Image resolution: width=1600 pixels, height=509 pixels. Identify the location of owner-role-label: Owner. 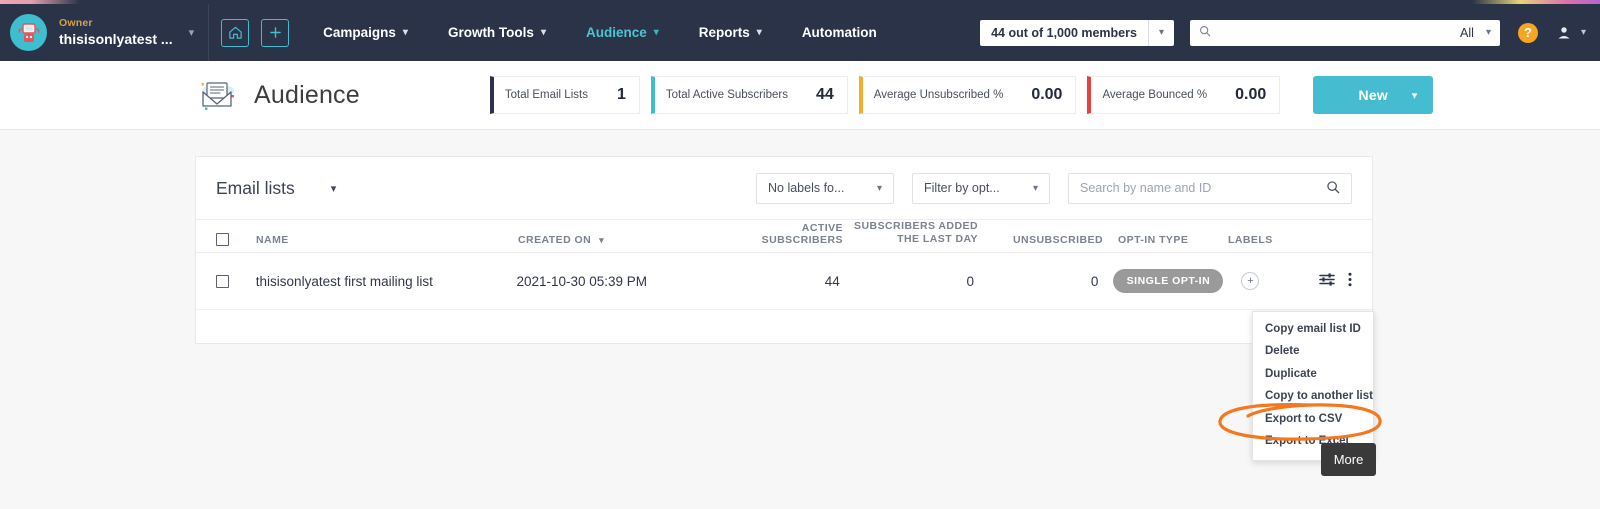
(76, 23).